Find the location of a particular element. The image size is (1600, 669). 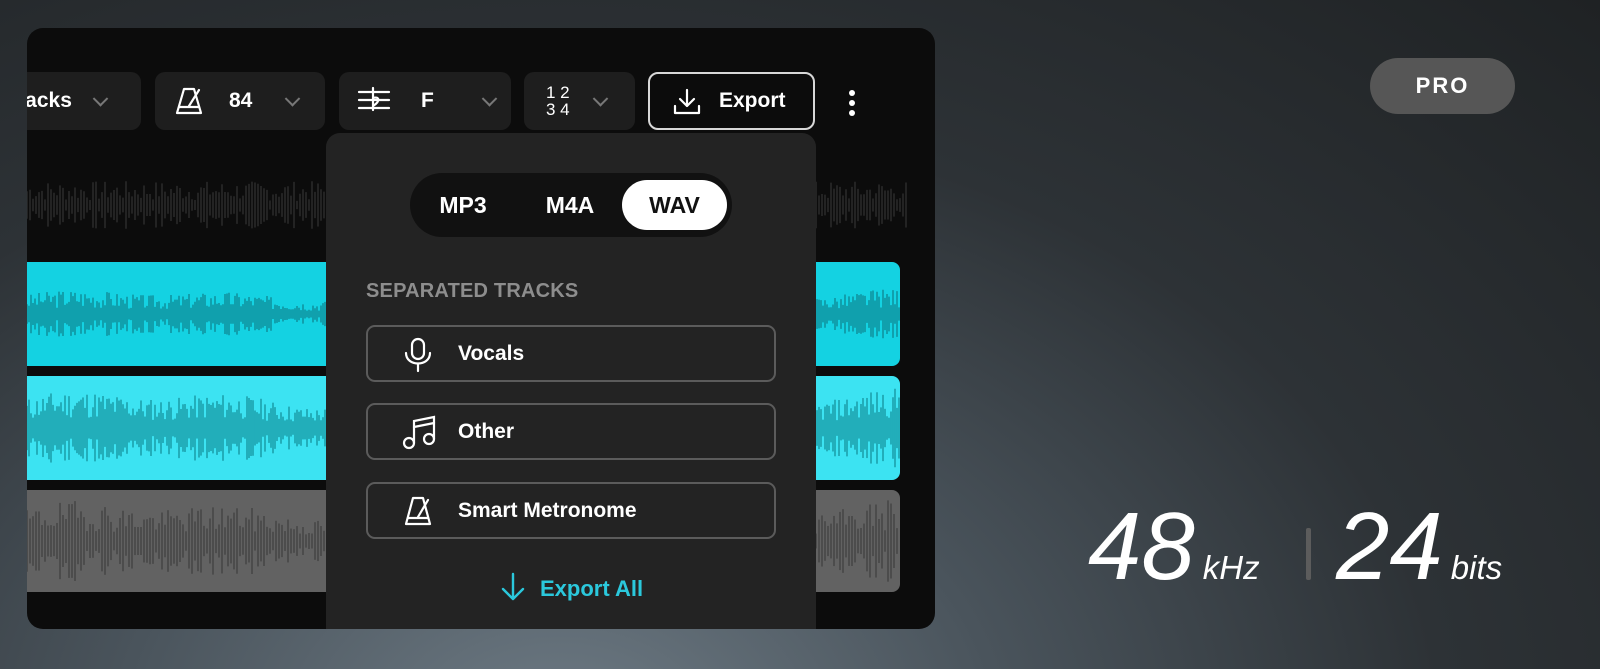

time-signature-icon: 1 2 3 4 is located at coordinates (558, 101).